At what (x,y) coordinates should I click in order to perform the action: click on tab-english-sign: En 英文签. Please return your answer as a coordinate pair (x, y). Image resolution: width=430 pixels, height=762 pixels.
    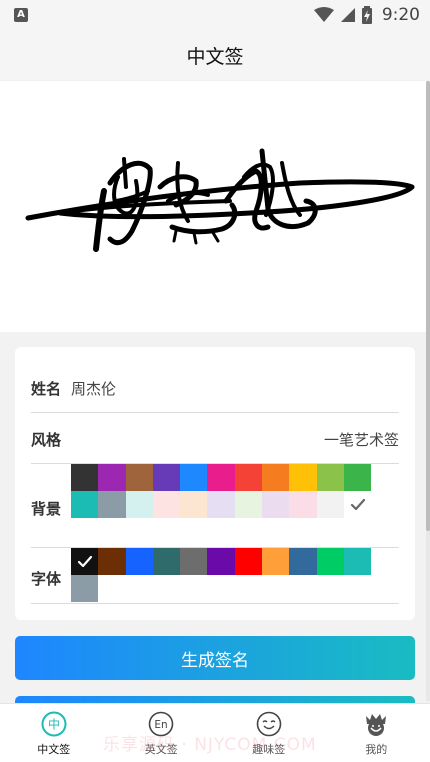
    Looking at the image, I should click on (162, 733).